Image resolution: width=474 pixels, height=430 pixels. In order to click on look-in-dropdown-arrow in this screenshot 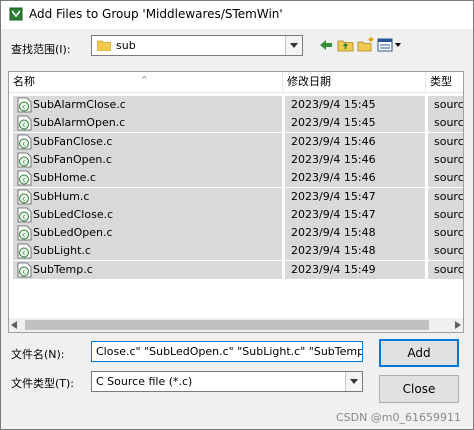, I will do `click(293, 45)`.